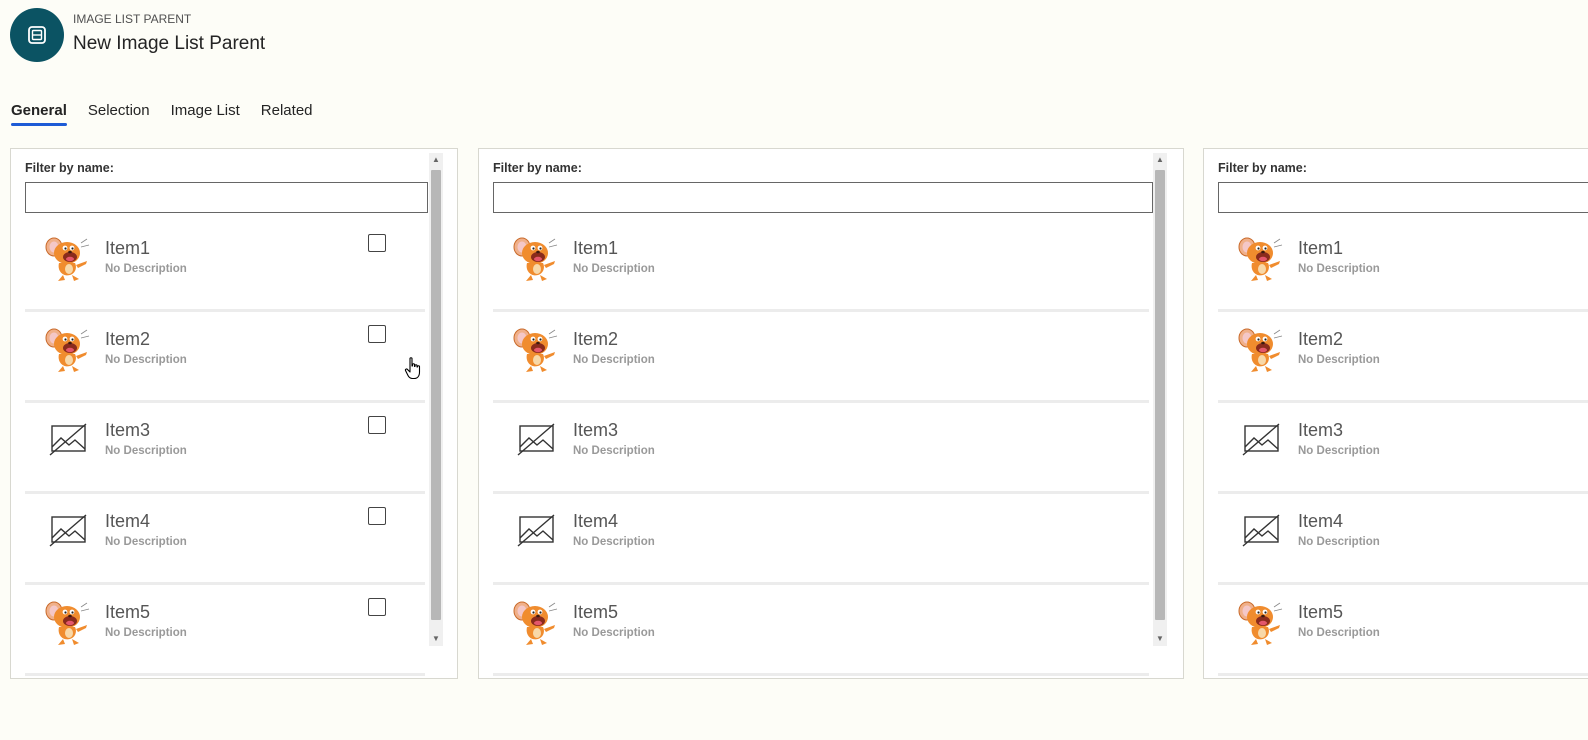 The height and width of the screenshot is (740, 1588). I want to click on table-icon, so click(37, 35).